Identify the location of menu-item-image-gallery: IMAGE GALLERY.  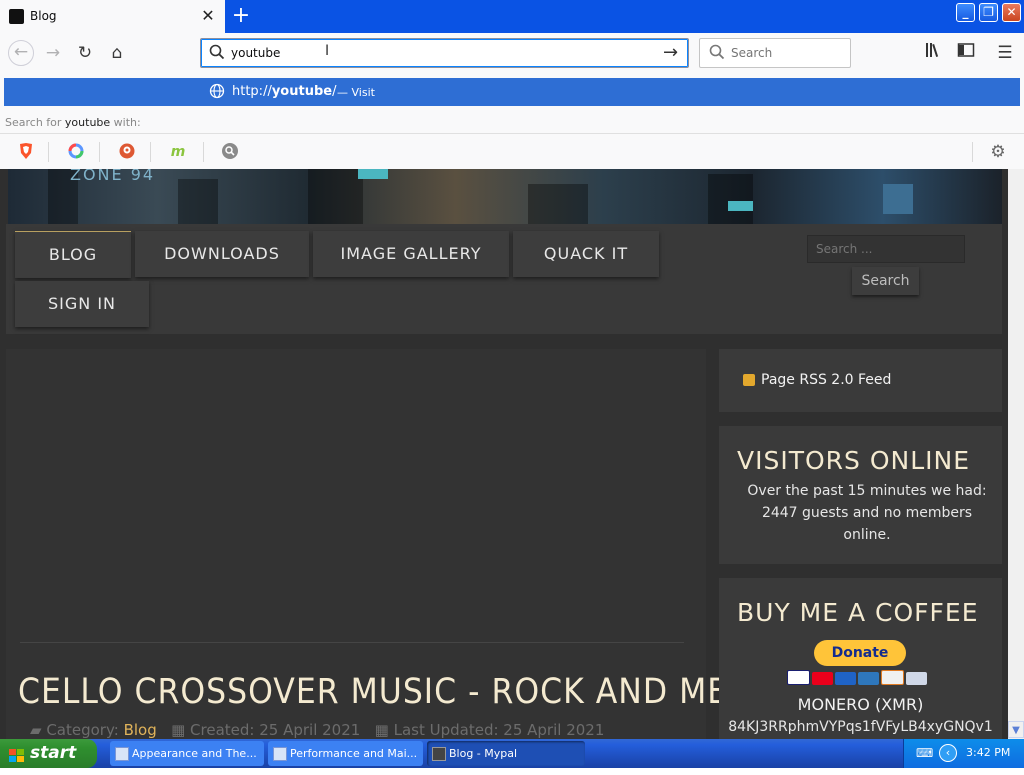
(411, 254).